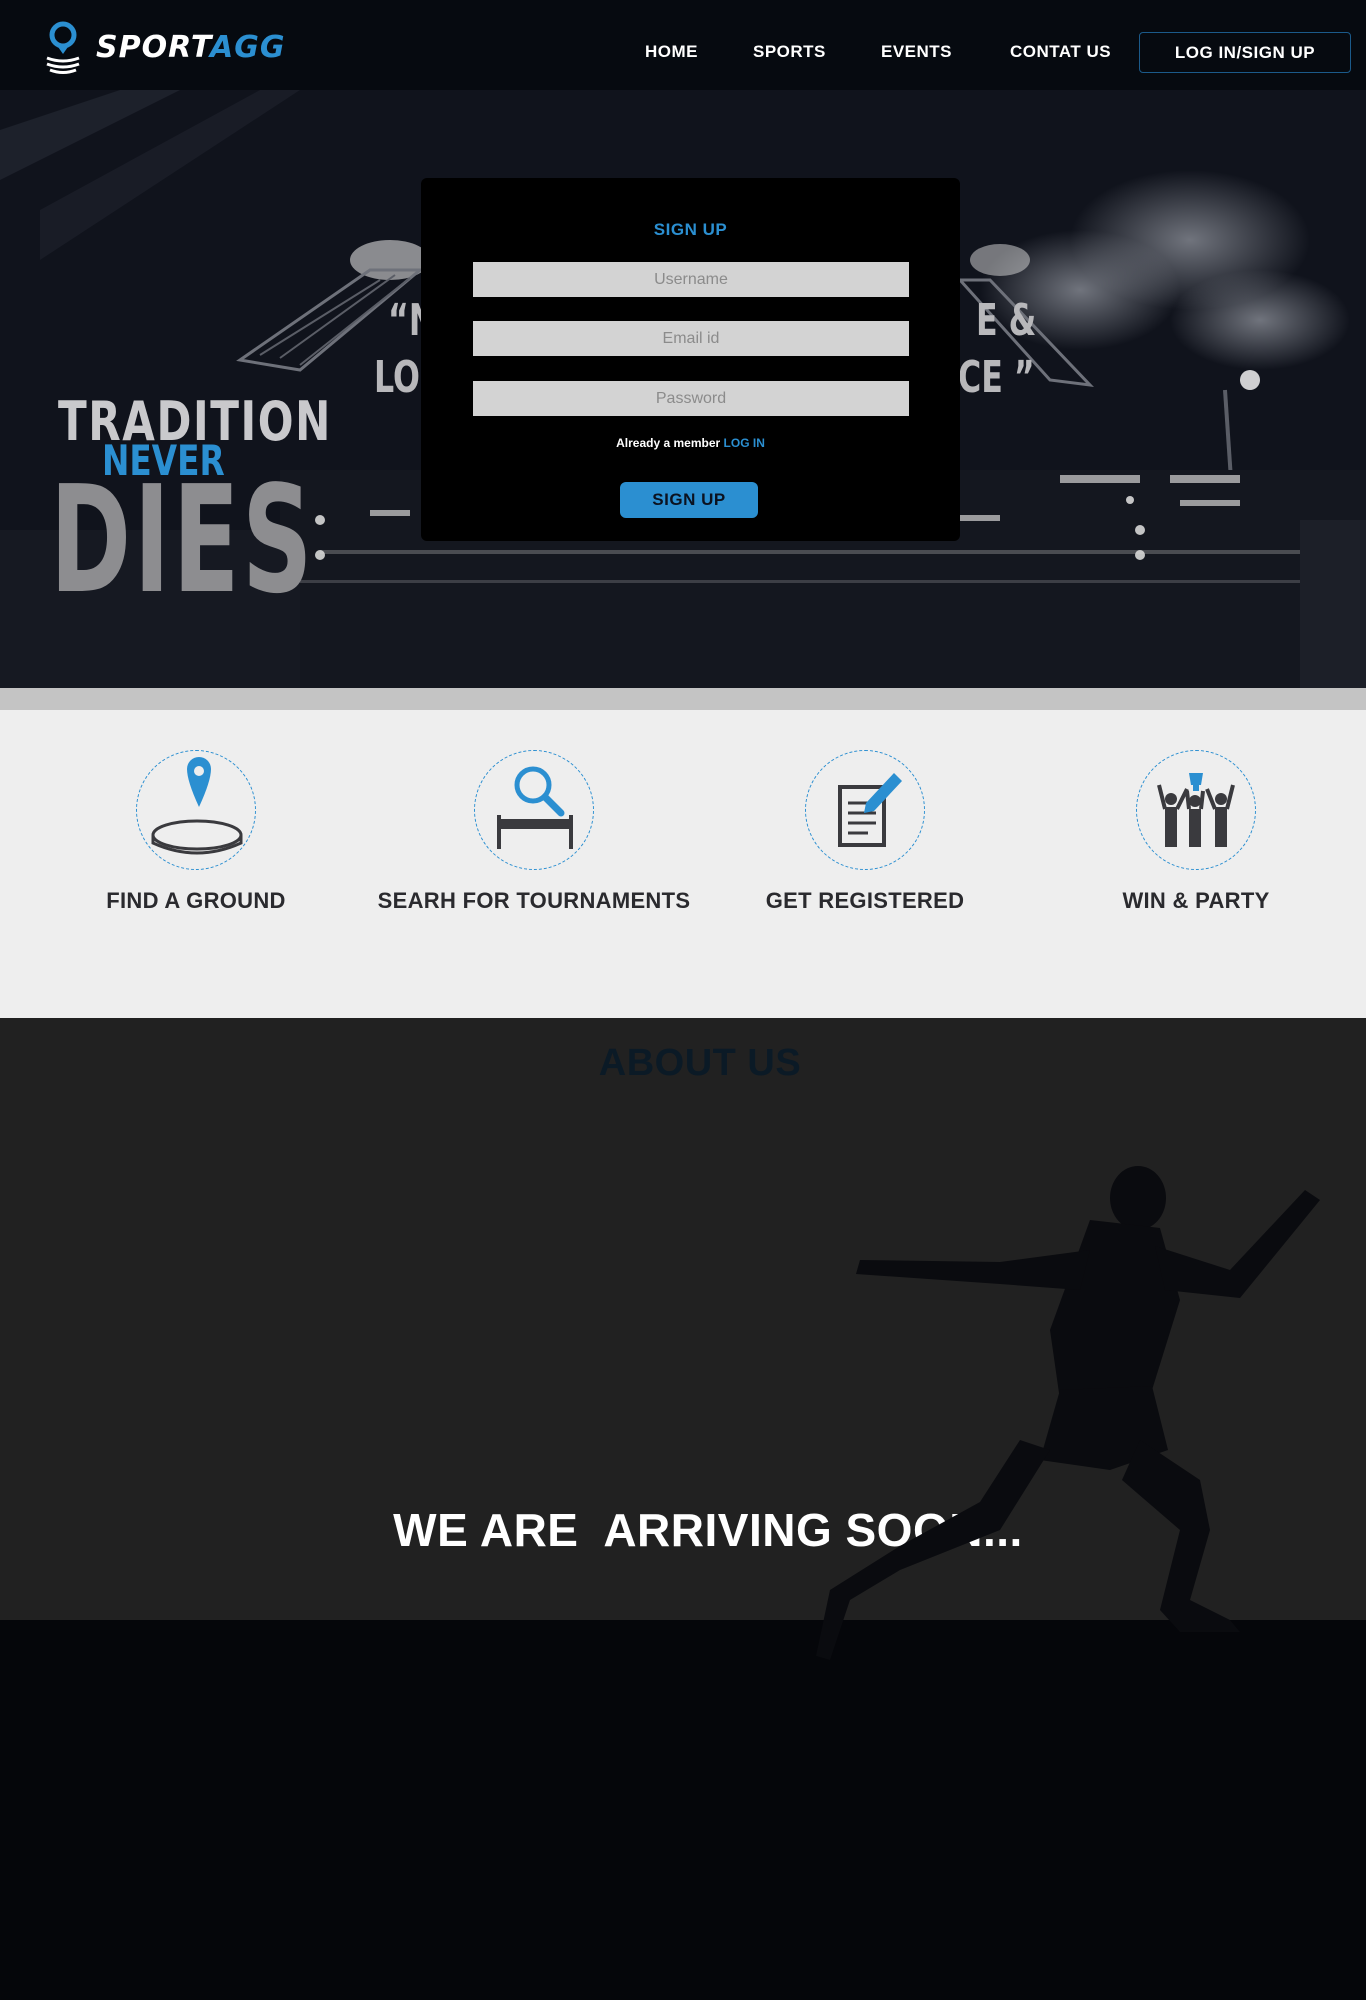  What do you see at coordinates (196, 900) in the screenshot?
I see `feature-label: FIND A GROUND` at bounding box center [196, 900].